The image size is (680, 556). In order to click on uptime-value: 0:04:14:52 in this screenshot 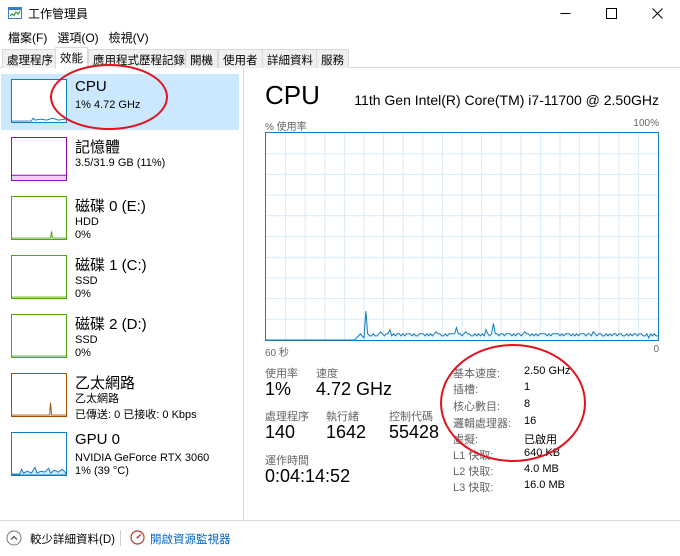, I will do `click(308, 476)`.